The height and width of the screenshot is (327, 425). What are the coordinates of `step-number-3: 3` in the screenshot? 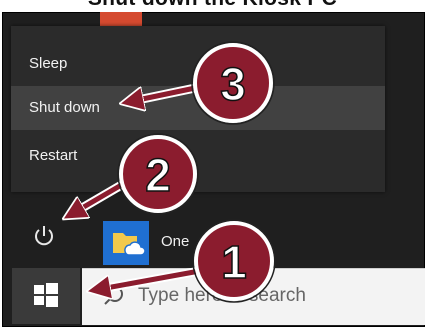 It's located at (233, 84).